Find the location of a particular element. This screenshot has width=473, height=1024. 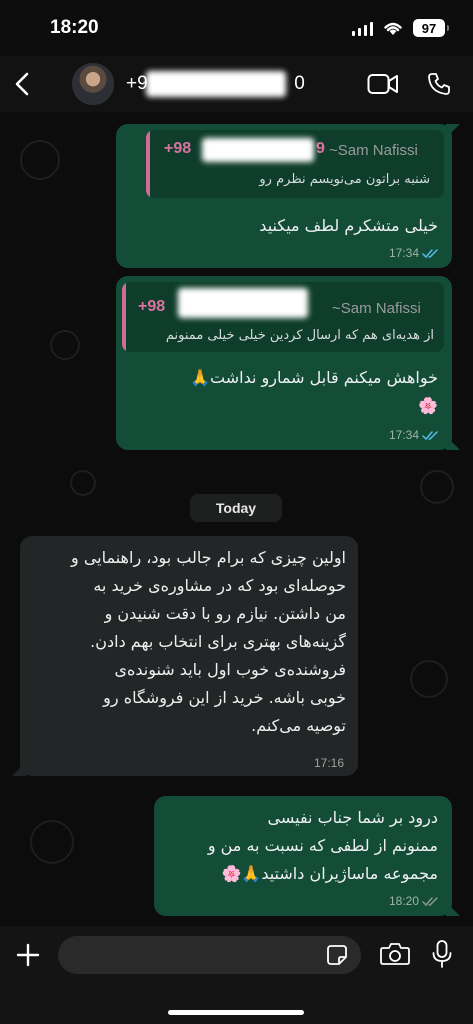

contact-name: +9 0 is located at coordinates (215, 84).